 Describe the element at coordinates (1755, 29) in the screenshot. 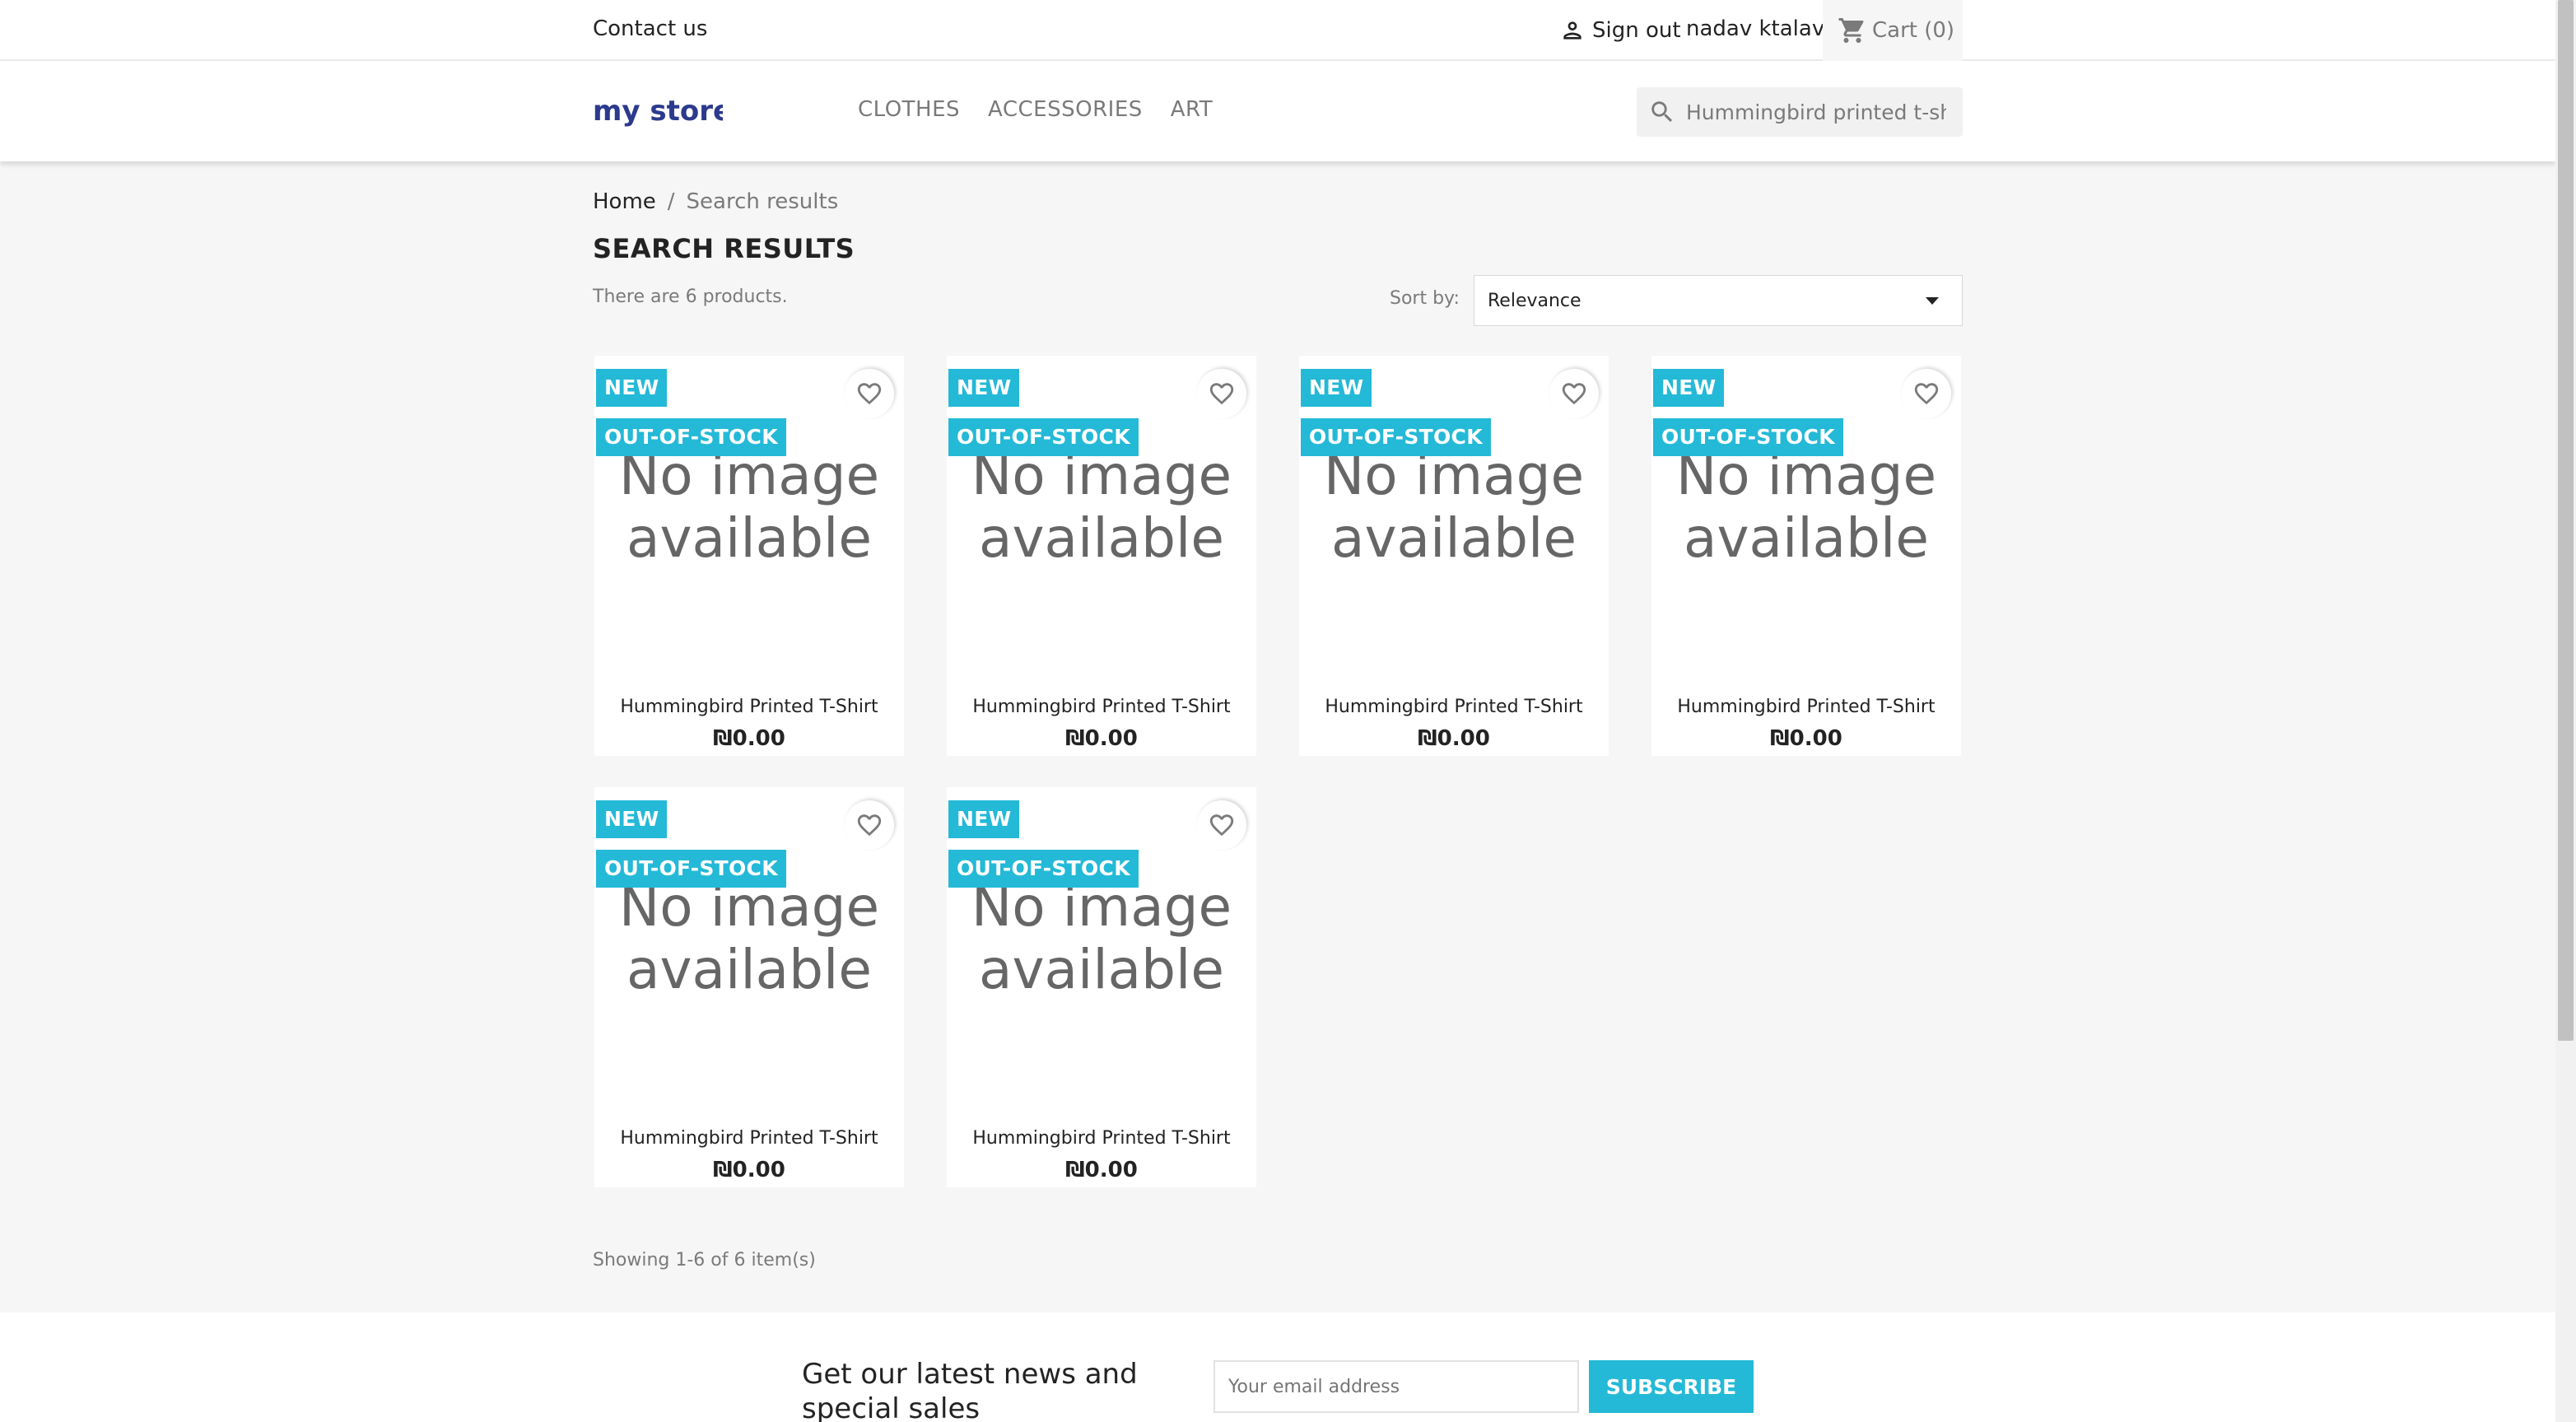

I see `account-name-link: nadav ktalav` at that location.